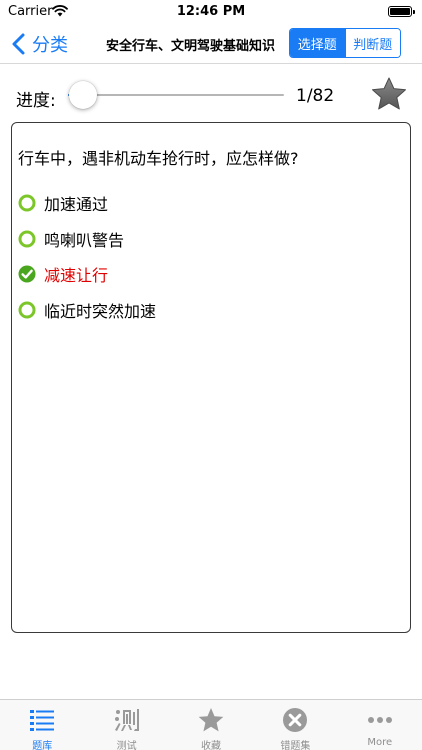 This screenshot has height=750, width=422. I want to click on tab-question-bank: 题库, so click(42, 725).